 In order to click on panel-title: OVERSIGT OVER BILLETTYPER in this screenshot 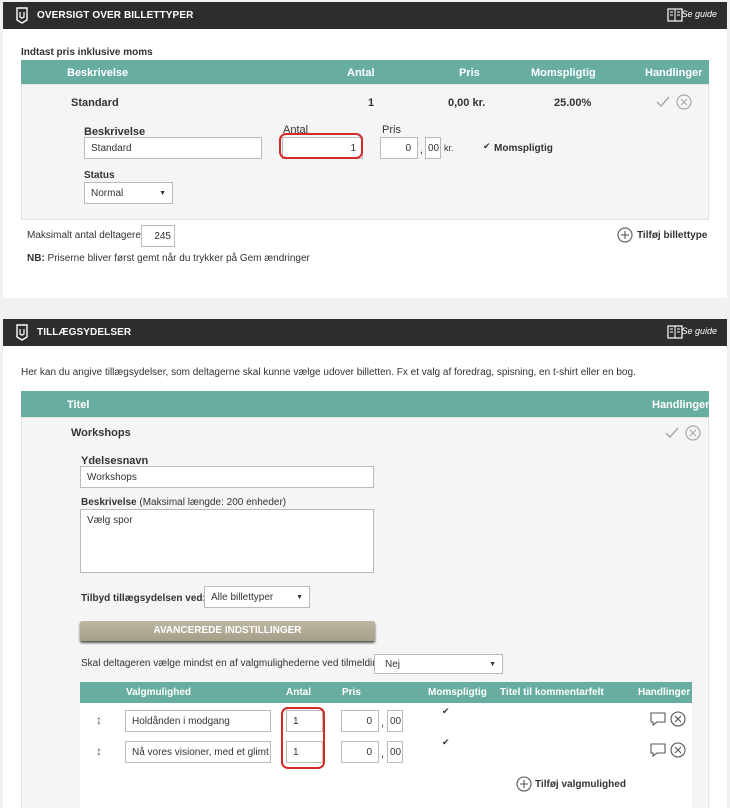, I will do `click(115, 15)`.